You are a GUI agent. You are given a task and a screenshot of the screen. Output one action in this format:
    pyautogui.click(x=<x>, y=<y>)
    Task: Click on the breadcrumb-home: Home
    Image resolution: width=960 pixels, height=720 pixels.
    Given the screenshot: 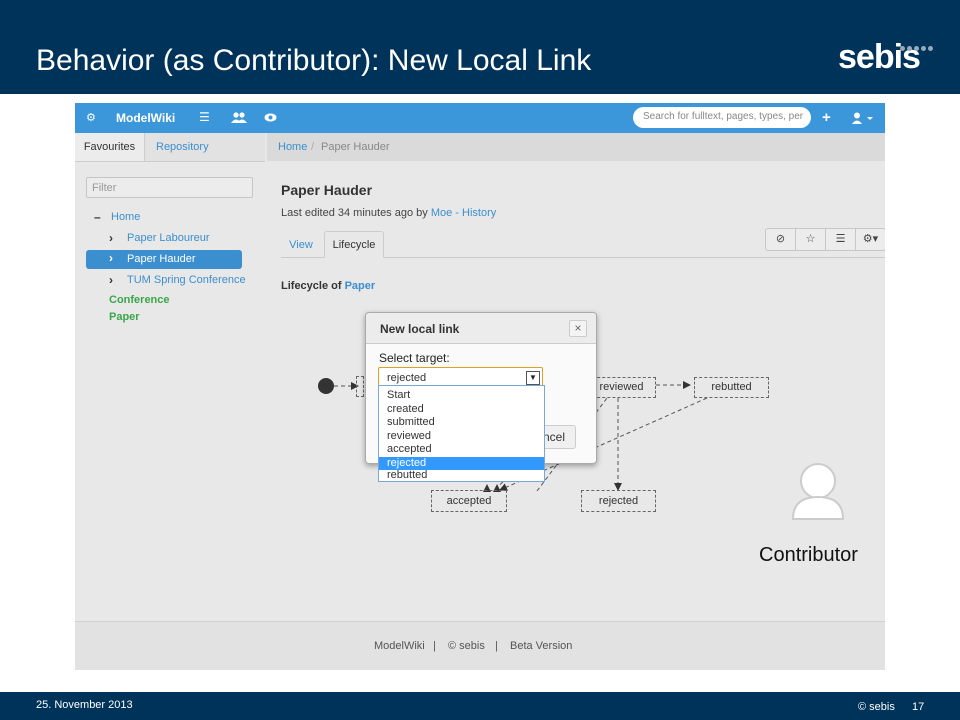 What is the action you would take?
    pyautogui.click(x=292, y=147)
    